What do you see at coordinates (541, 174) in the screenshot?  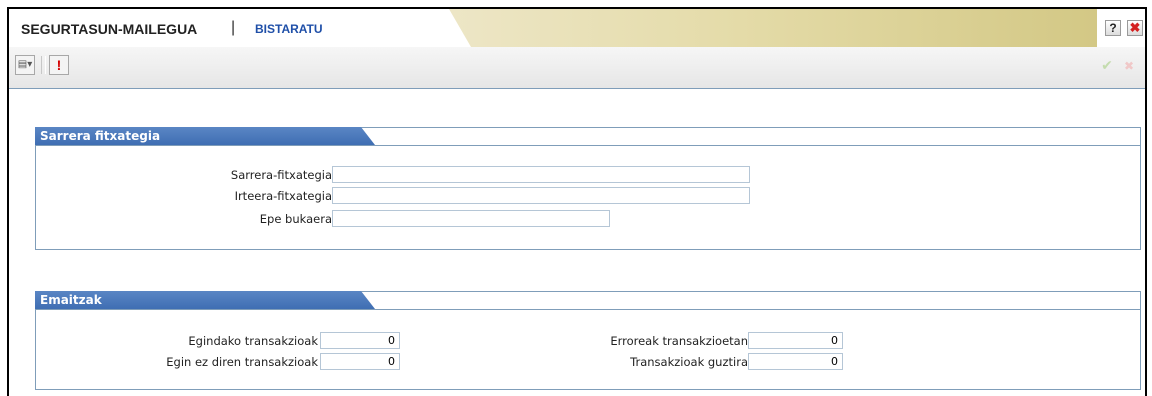 I see `input-file-field` at bounding box center [541, 174].